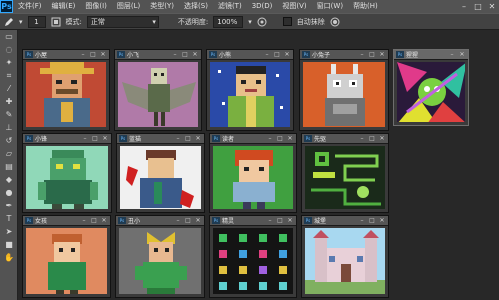 This screenshot has height=300, width=499. I want to click on document-window: Ps 女孩 – □ ✕, so click(66, 256).